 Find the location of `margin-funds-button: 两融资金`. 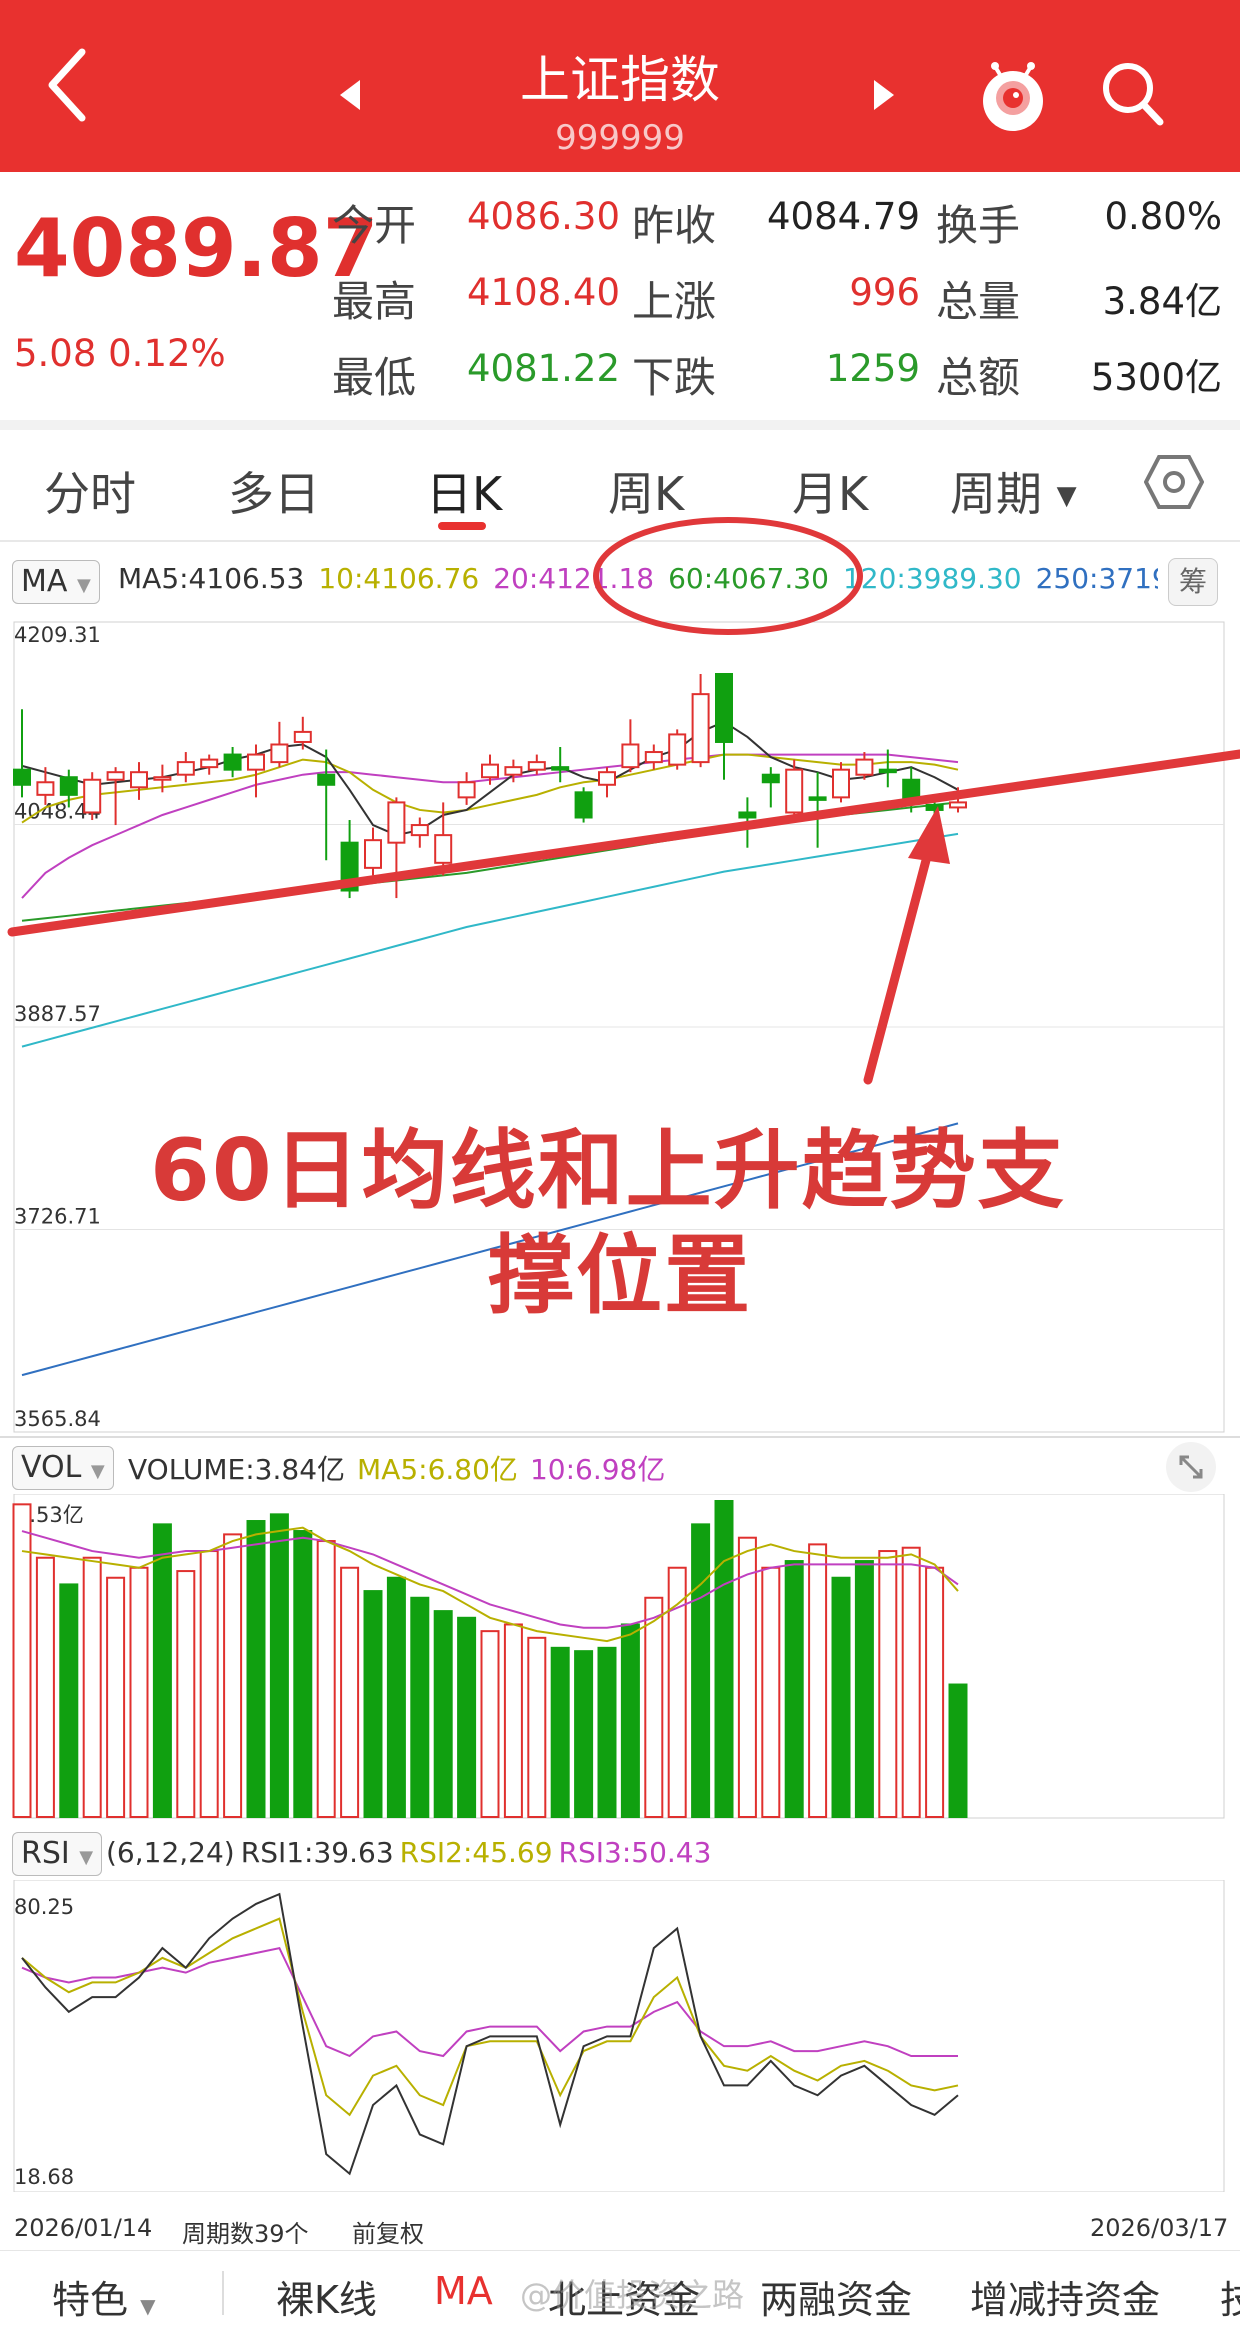

margin-funds-button: 两融资金 is located at coordinates (836, 2296).